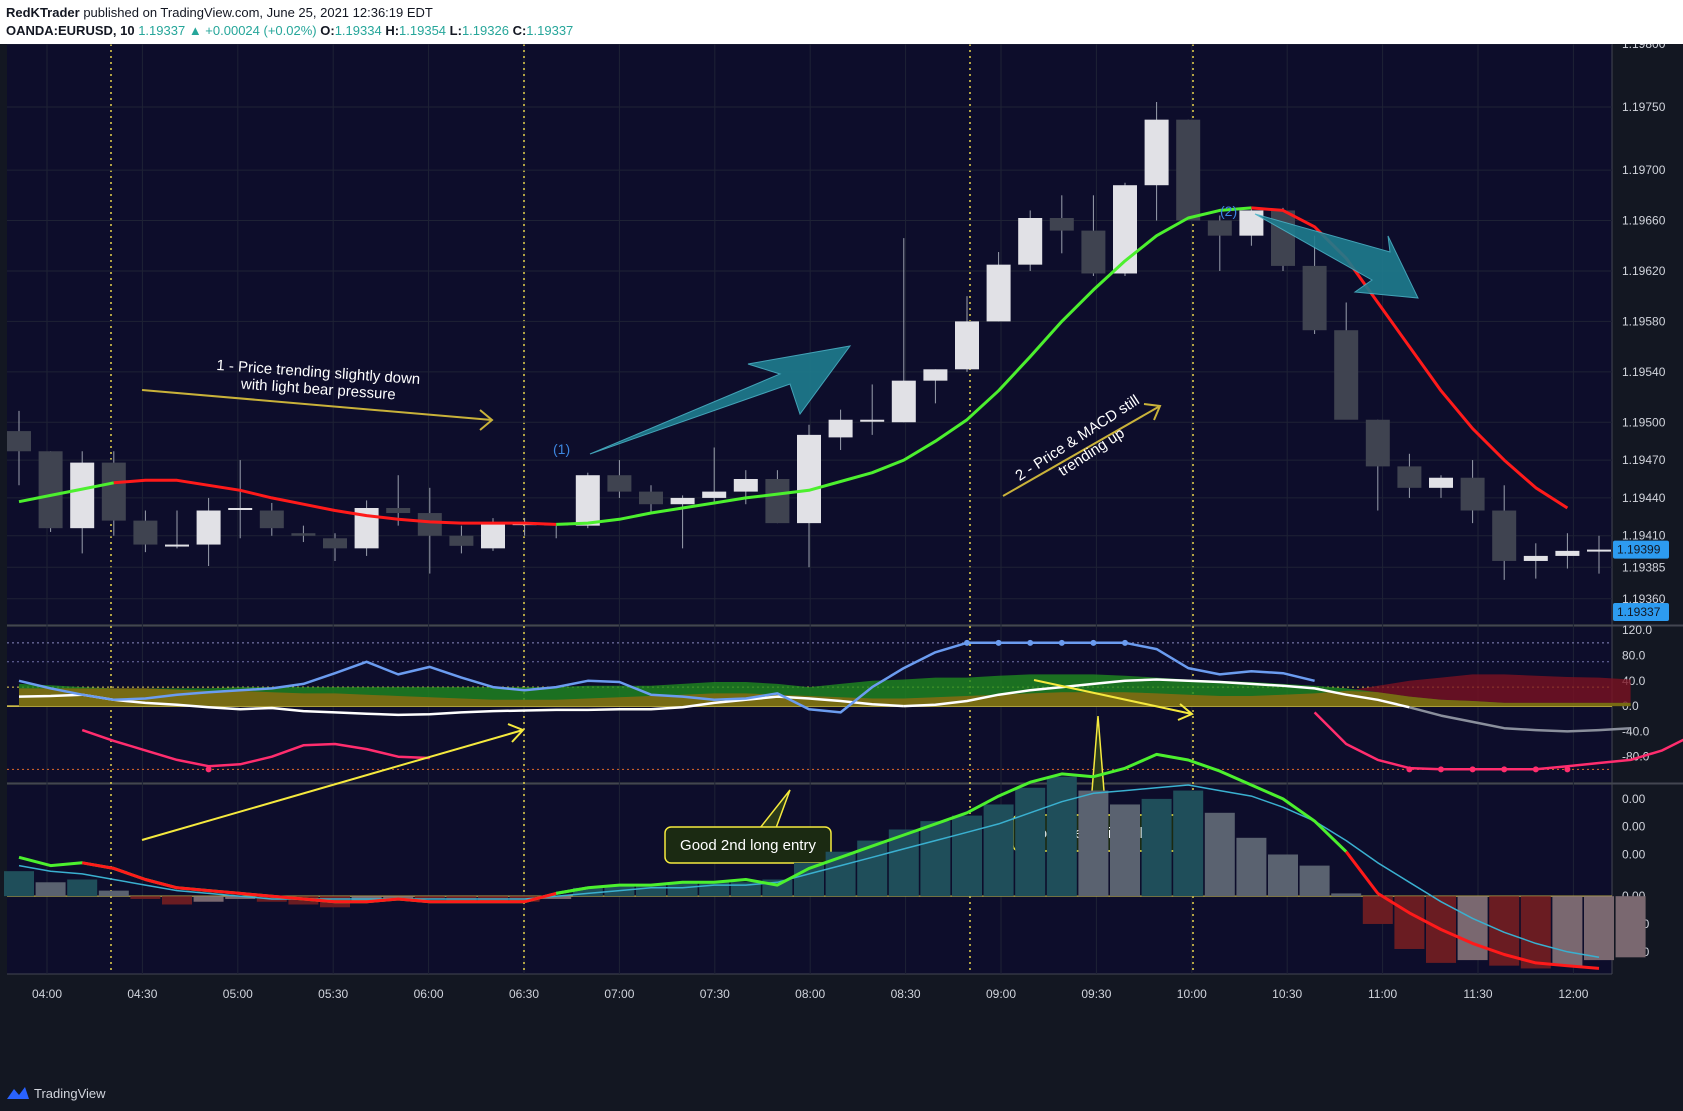 This screenshot has width=1683, height=1111. I want to click on y-tick-label: 1.19470, so click(1644, 460).